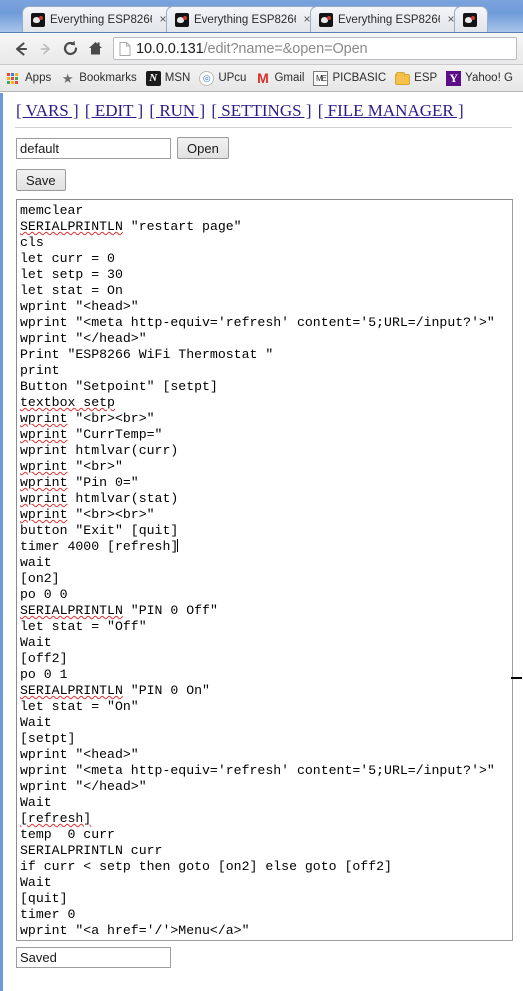 Image resolution: width=523 pixels, height=991 pixels. Describe the element at coordinates (135, 930) in the screenshot. I see `code-line: wprint "<a href='/'>Menu</a>"` at that location.